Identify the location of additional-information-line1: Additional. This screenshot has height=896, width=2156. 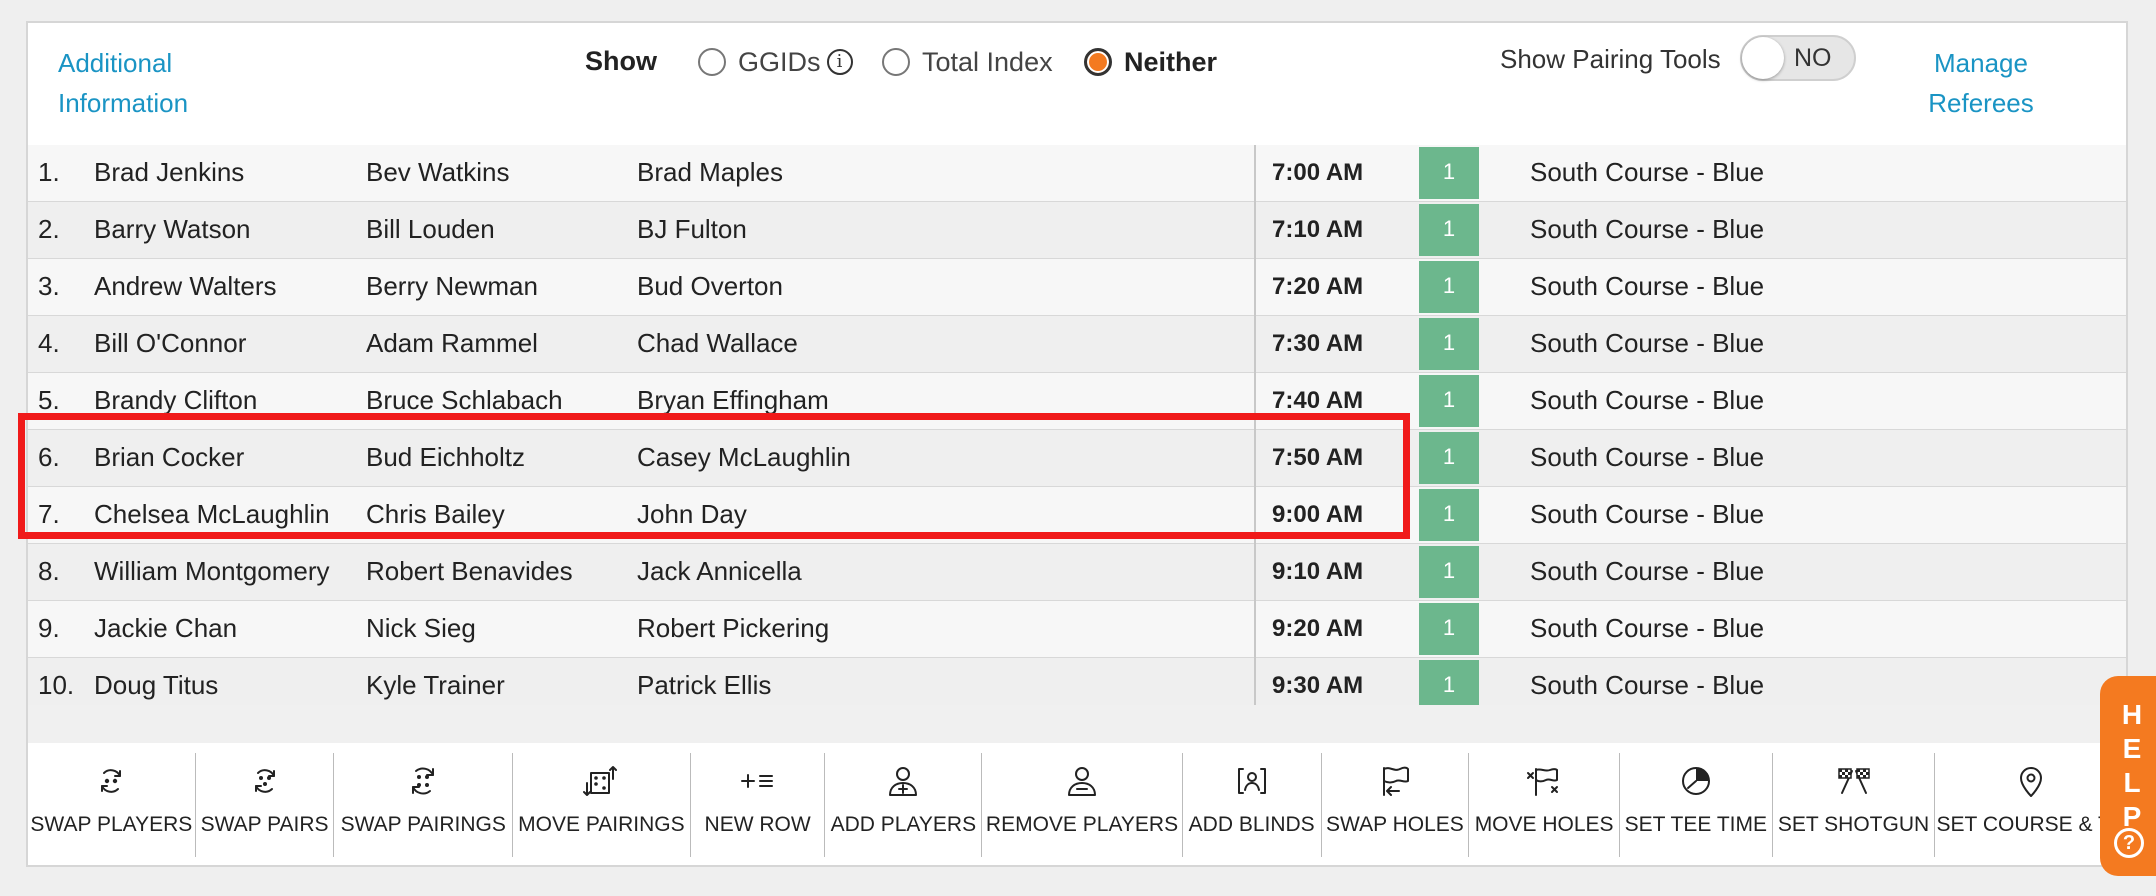
(158, 63).